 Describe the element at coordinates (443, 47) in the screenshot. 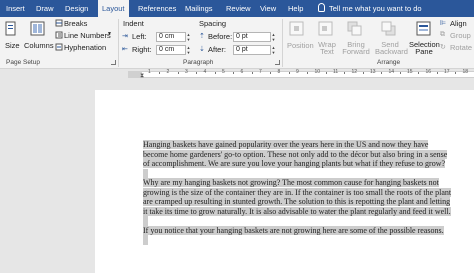

I see `rotate-icon: ↻` at that location.